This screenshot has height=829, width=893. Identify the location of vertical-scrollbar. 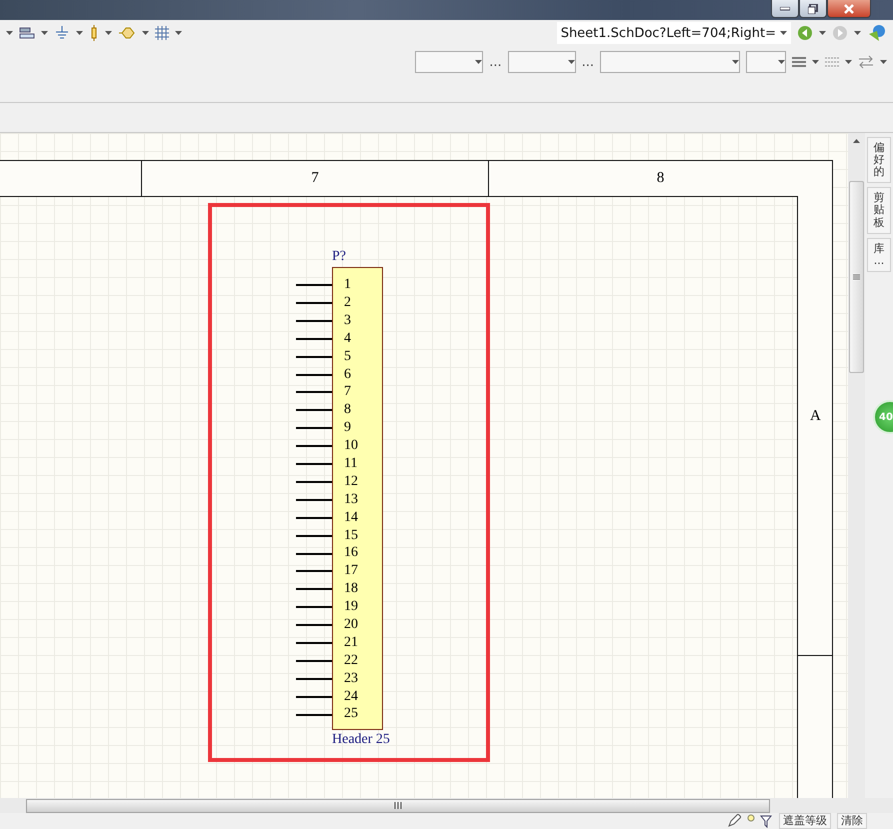
(856, 465).